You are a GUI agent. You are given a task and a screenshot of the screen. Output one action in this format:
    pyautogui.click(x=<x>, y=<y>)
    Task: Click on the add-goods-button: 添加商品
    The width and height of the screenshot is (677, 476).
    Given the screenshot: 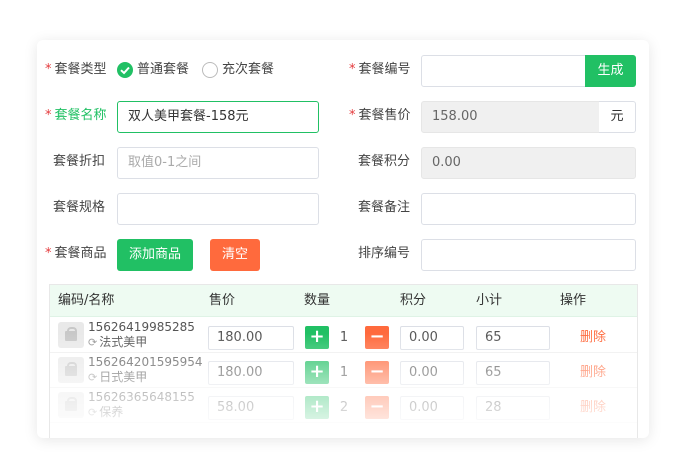 What is the action you would take?
    pyautogui.click(x=155, y=255)
    